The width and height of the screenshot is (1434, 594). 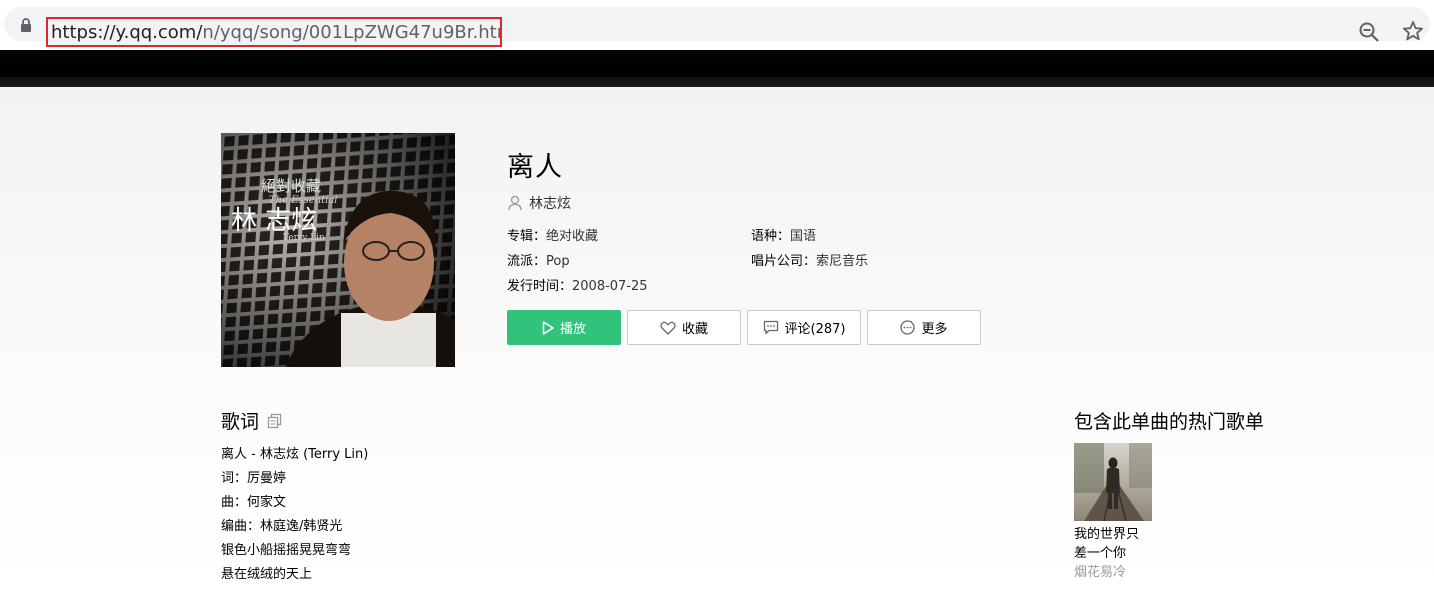 I want to click on favorite-button: 收藏, so click(x=684, y=327).